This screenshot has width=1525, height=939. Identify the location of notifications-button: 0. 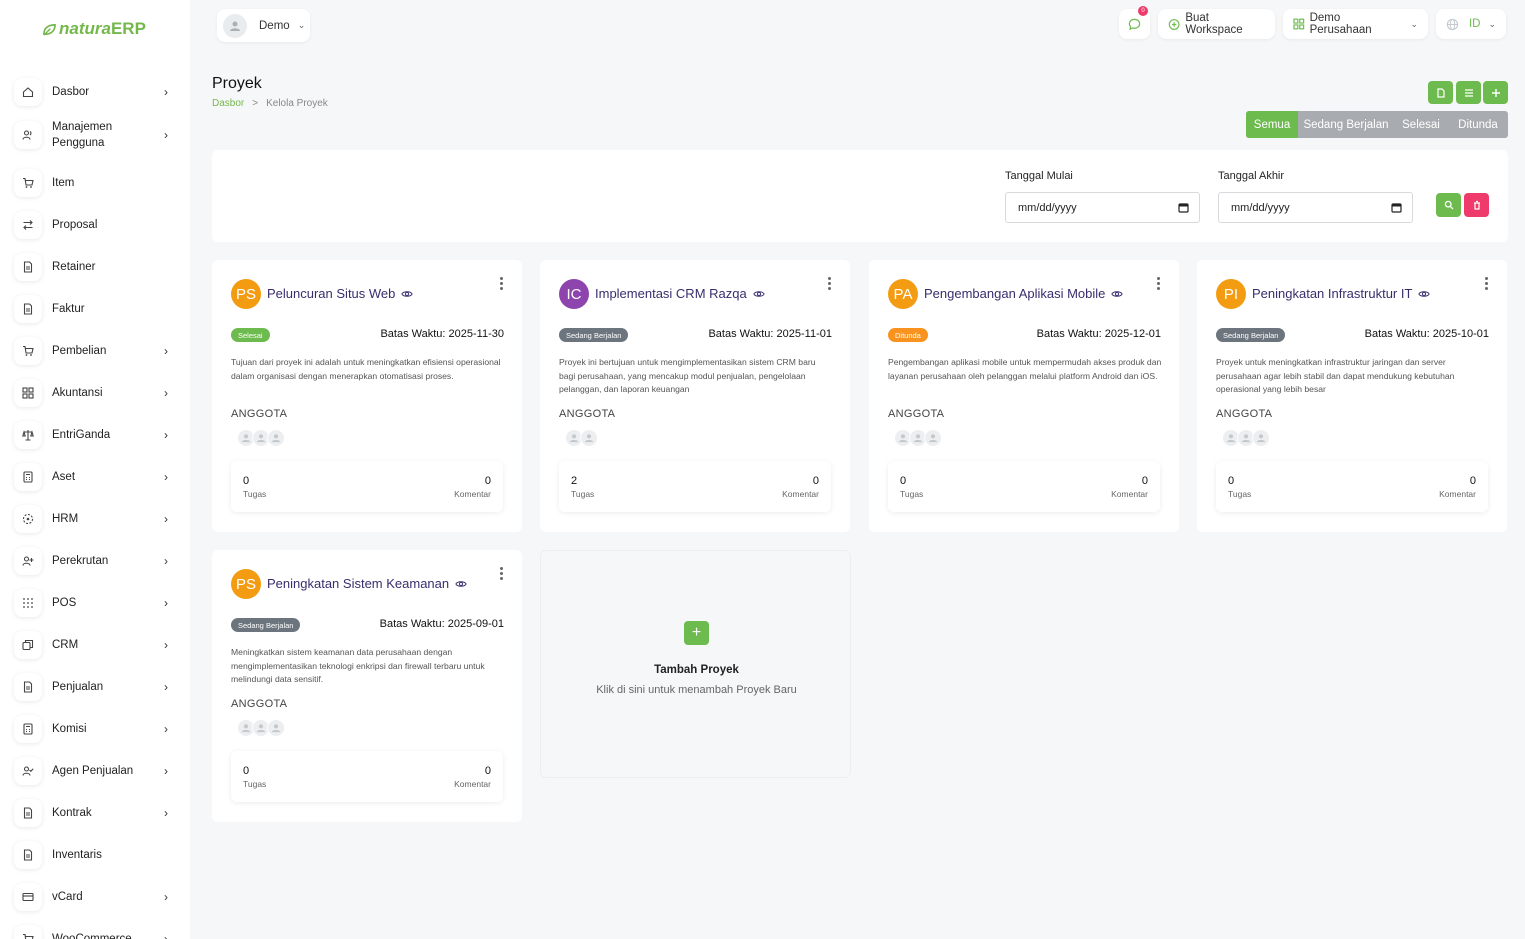
(1134, 22).